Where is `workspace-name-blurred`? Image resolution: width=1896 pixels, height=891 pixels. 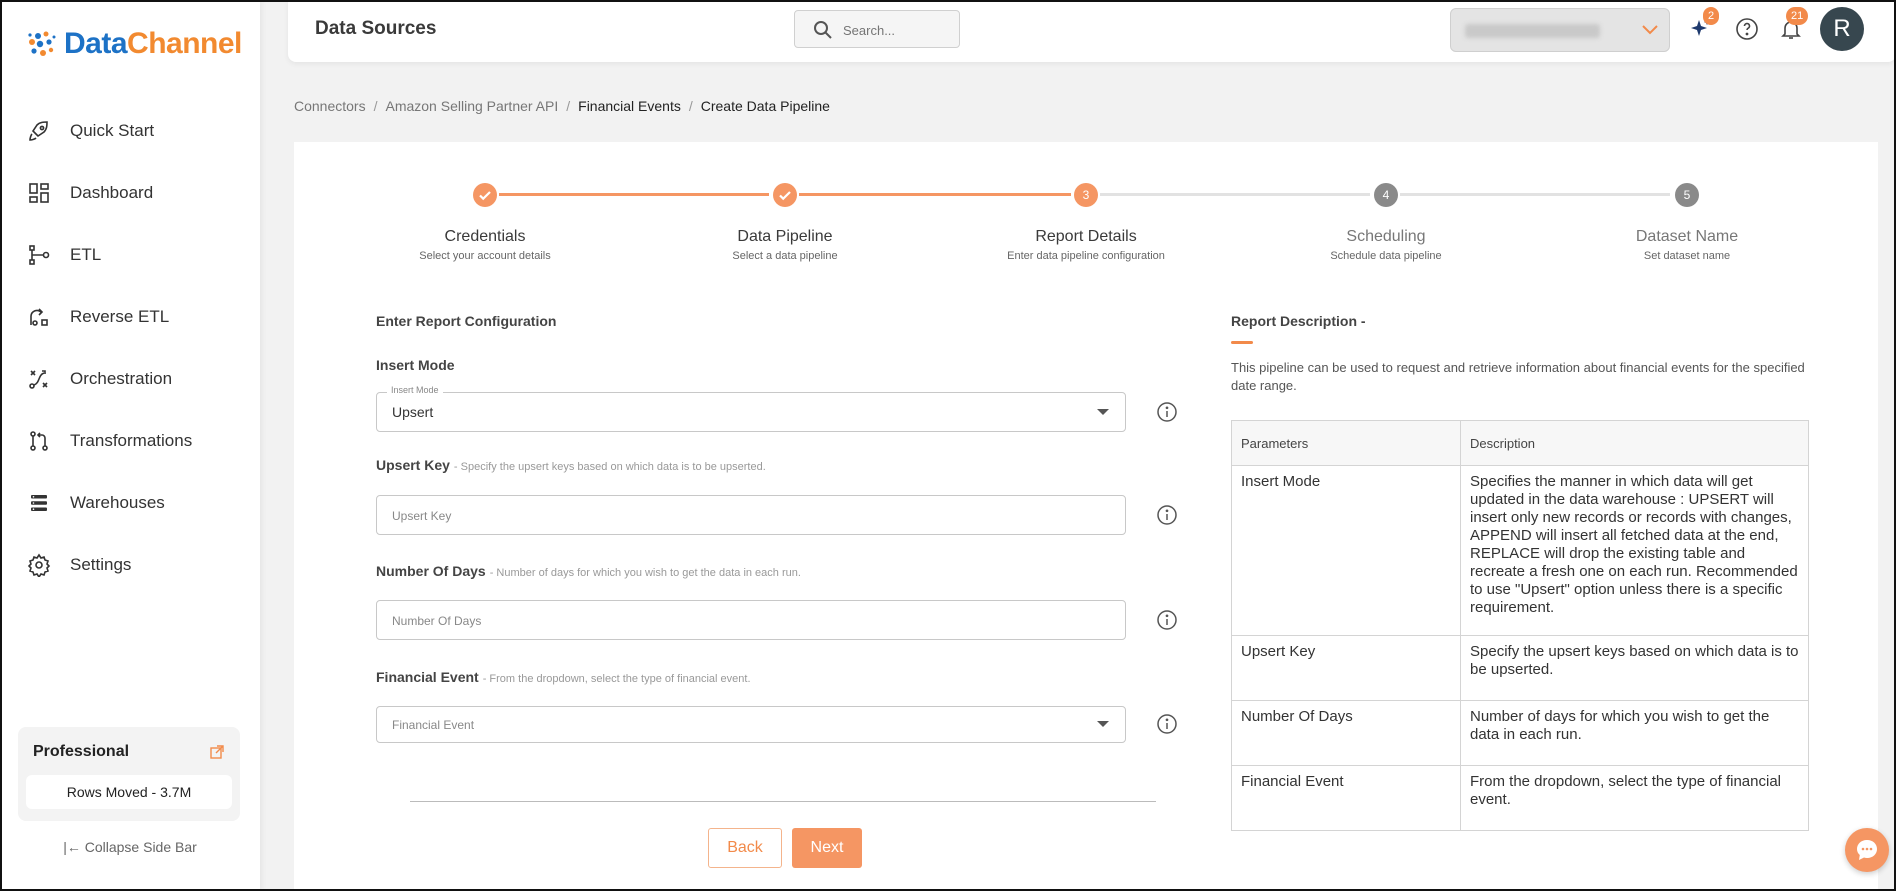
workspace-name-blurred is located at coordinates (1532, 31).